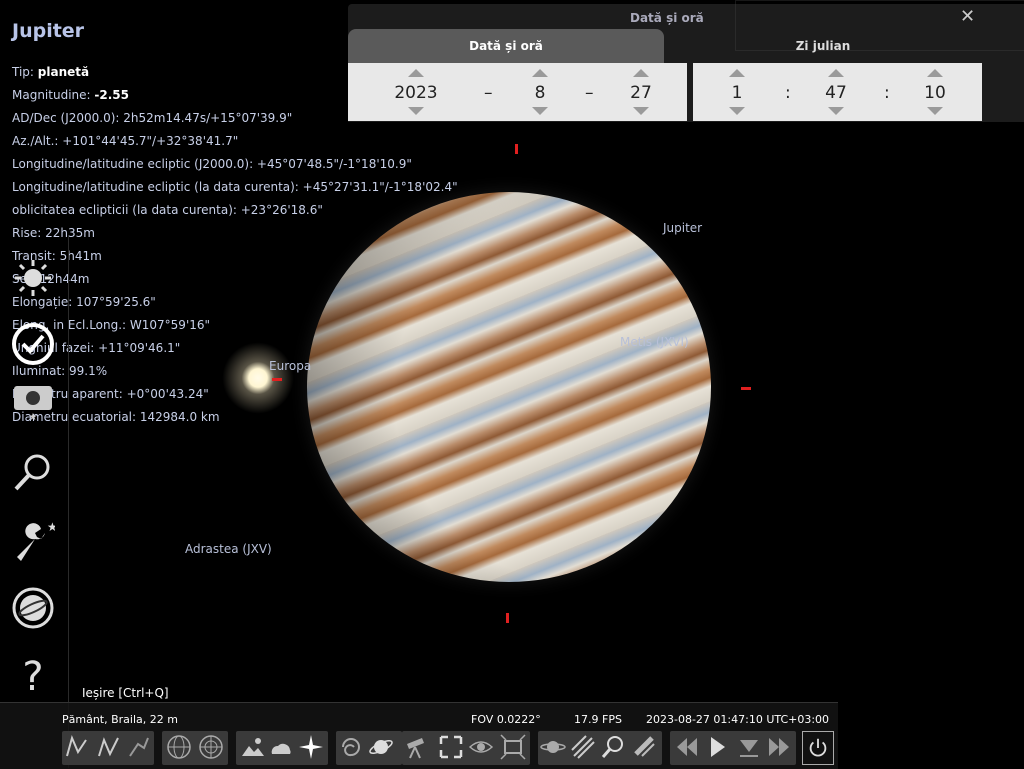 Image resolution: width=1024 pixels, height=769 pixels. Describe the element at coordinates (641, 111) in the screenshot. I see `day-down-arrow-icon` at that location.